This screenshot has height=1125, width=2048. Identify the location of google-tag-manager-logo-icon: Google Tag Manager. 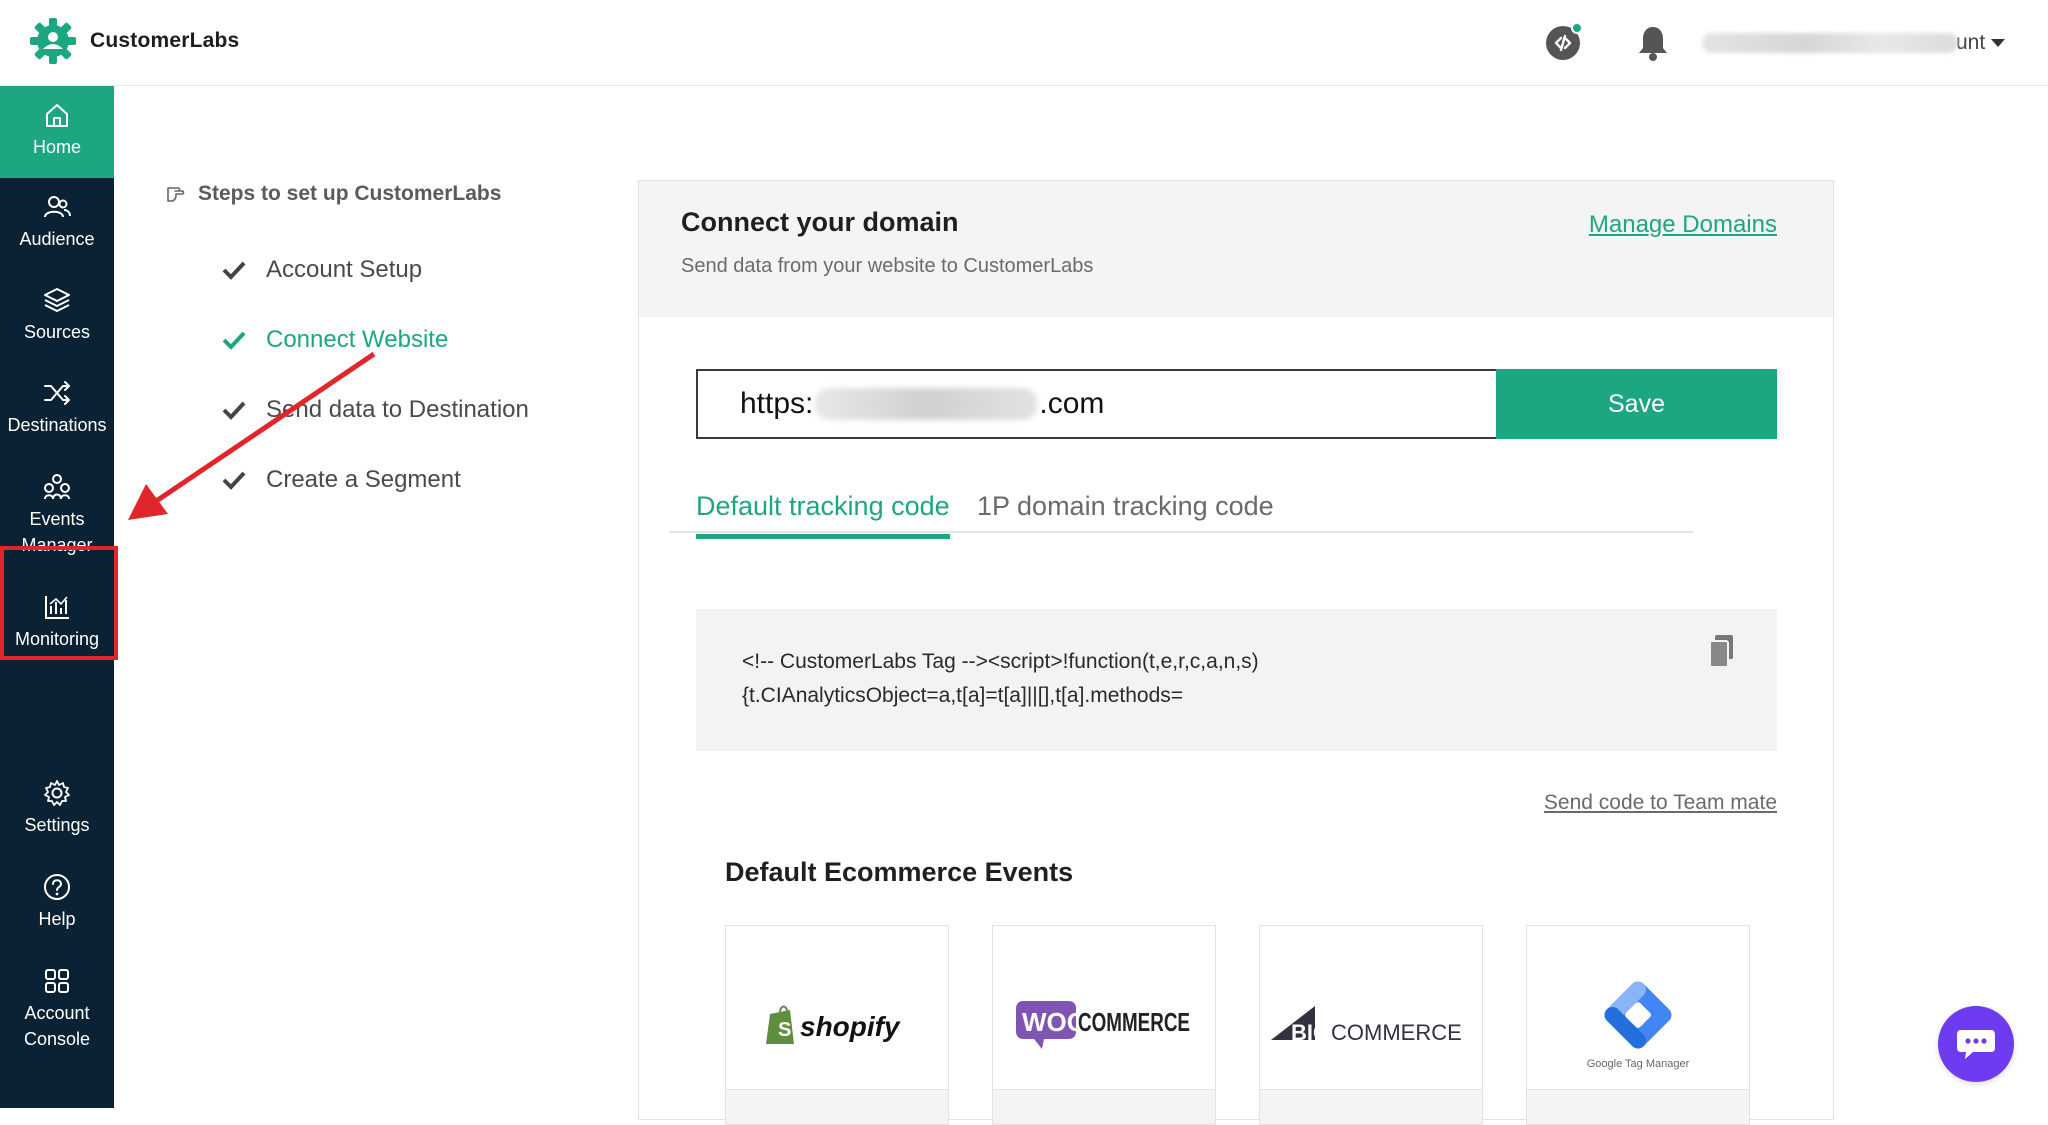
(1638, 1025).